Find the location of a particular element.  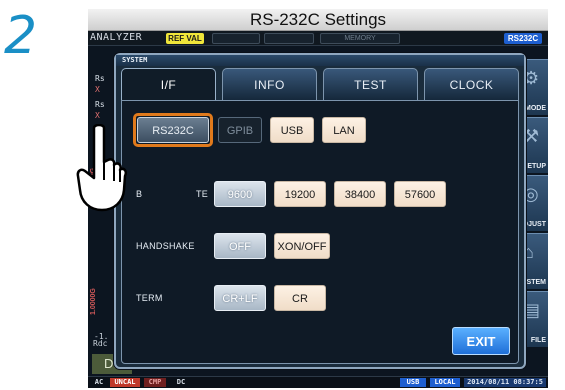

ac-indicator: AC is located at coordinates (99, 382).